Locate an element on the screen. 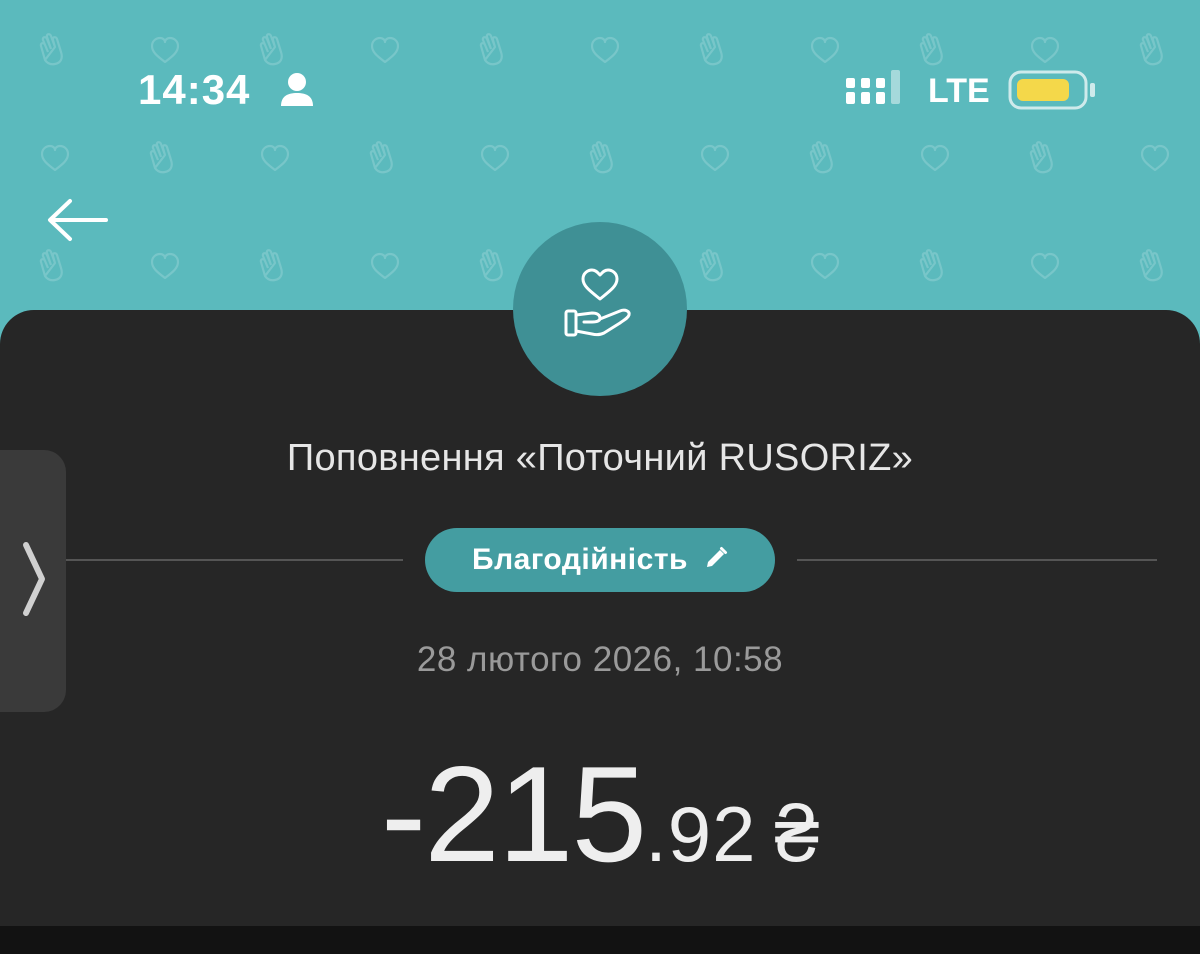 This screenshot has height=954, width=1200. battery-icon is located at coordinates (1053, 92).